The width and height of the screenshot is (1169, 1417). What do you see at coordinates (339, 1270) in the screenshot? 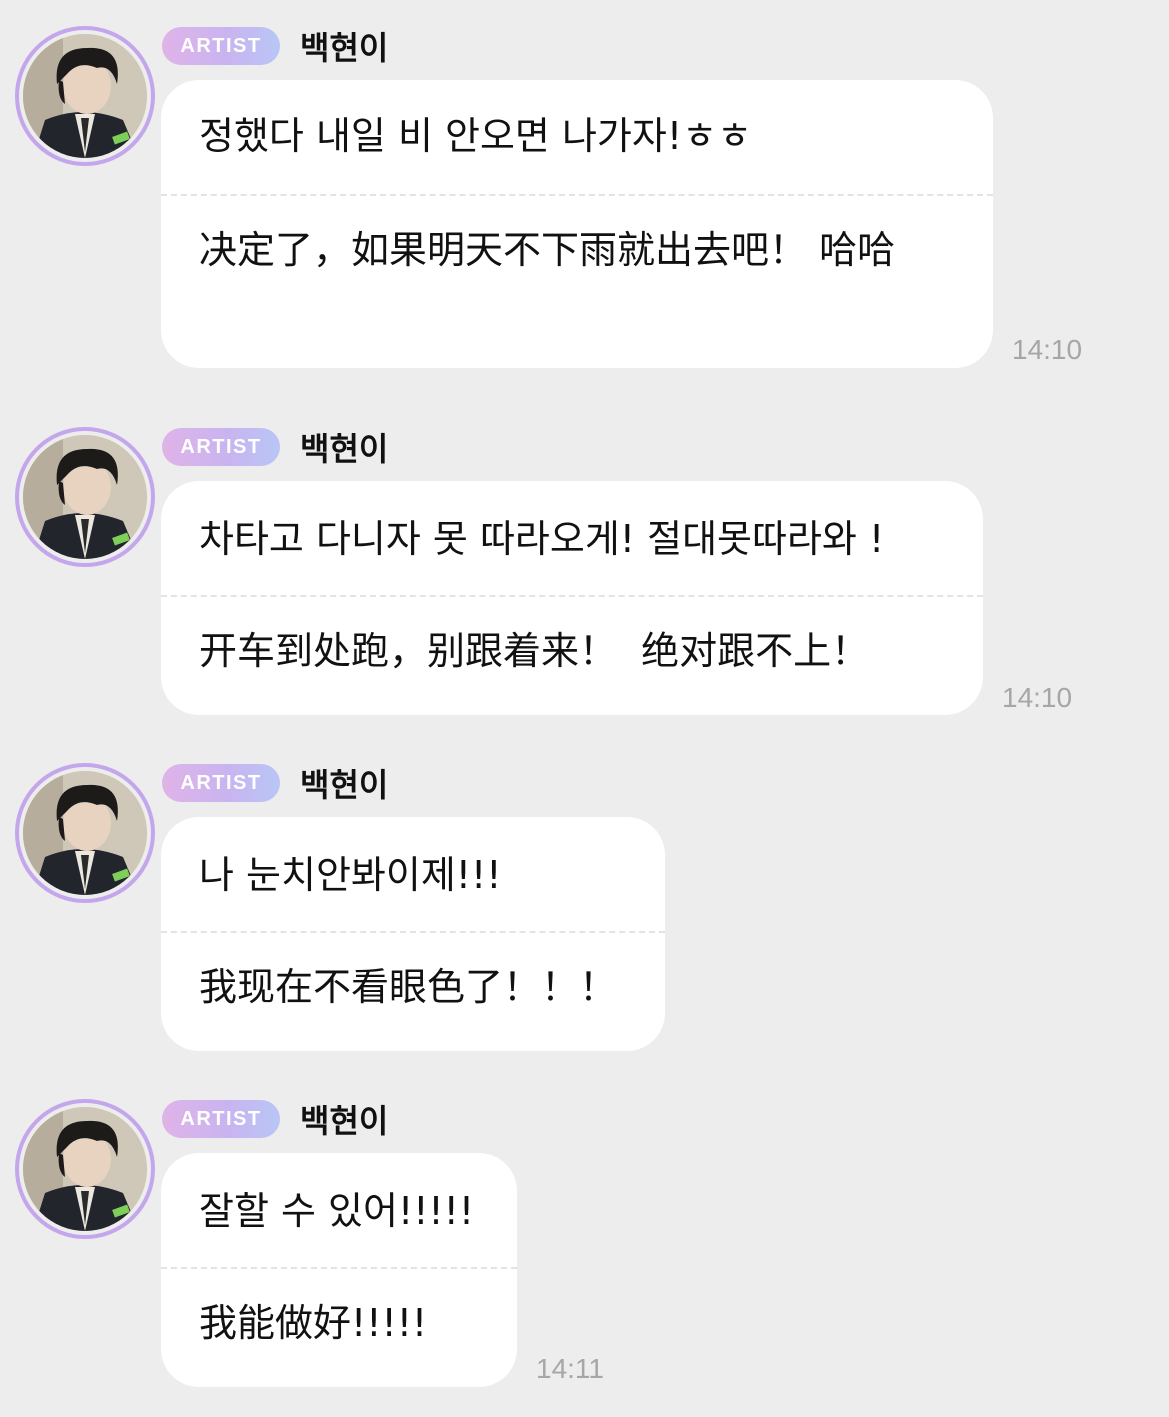
I see `message-bubble: 잘할 수 있어!!!!! 我能做好!!!!!` at bounding box center [339, 1270].